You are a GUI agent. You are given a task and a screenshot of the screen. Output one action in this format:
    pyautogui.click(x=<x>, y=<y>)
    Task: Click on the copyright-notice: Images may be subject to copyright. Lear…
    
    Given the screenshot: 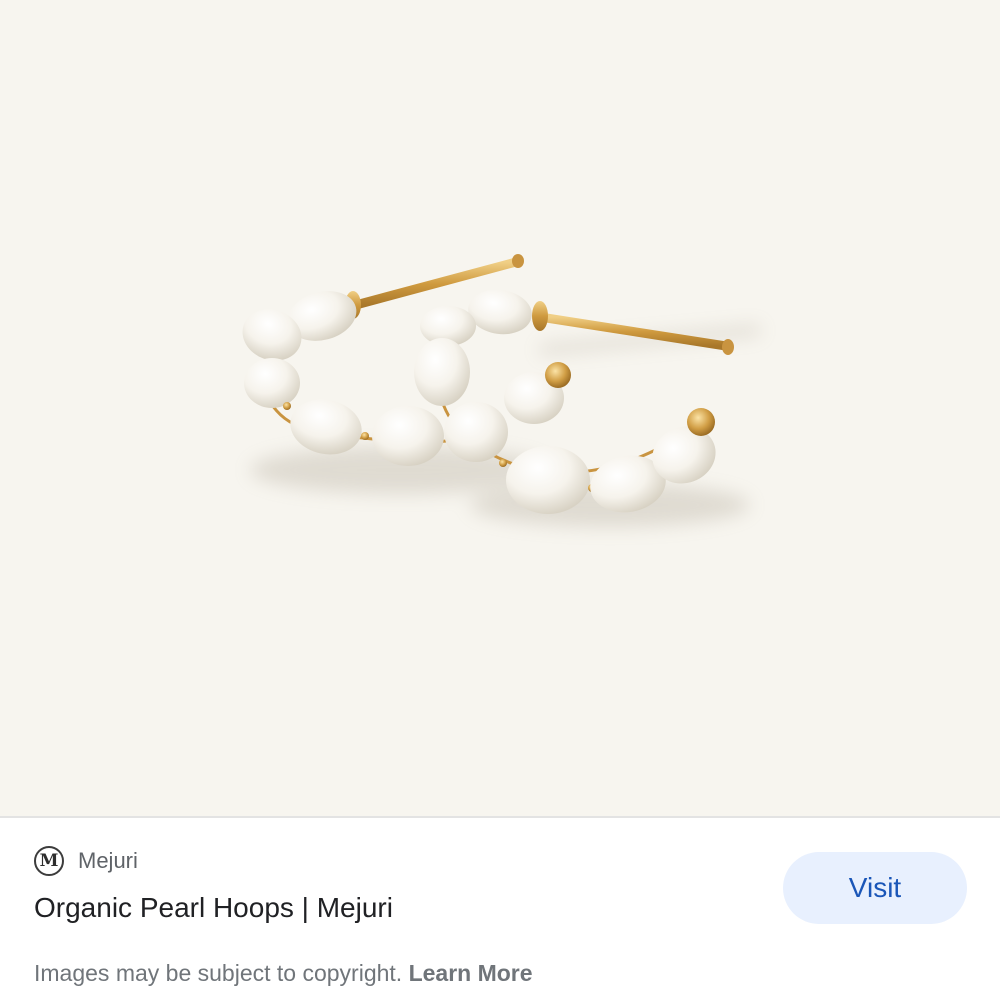 What is the action you would take?
    pyautogui.click(x=283, y=973)
    